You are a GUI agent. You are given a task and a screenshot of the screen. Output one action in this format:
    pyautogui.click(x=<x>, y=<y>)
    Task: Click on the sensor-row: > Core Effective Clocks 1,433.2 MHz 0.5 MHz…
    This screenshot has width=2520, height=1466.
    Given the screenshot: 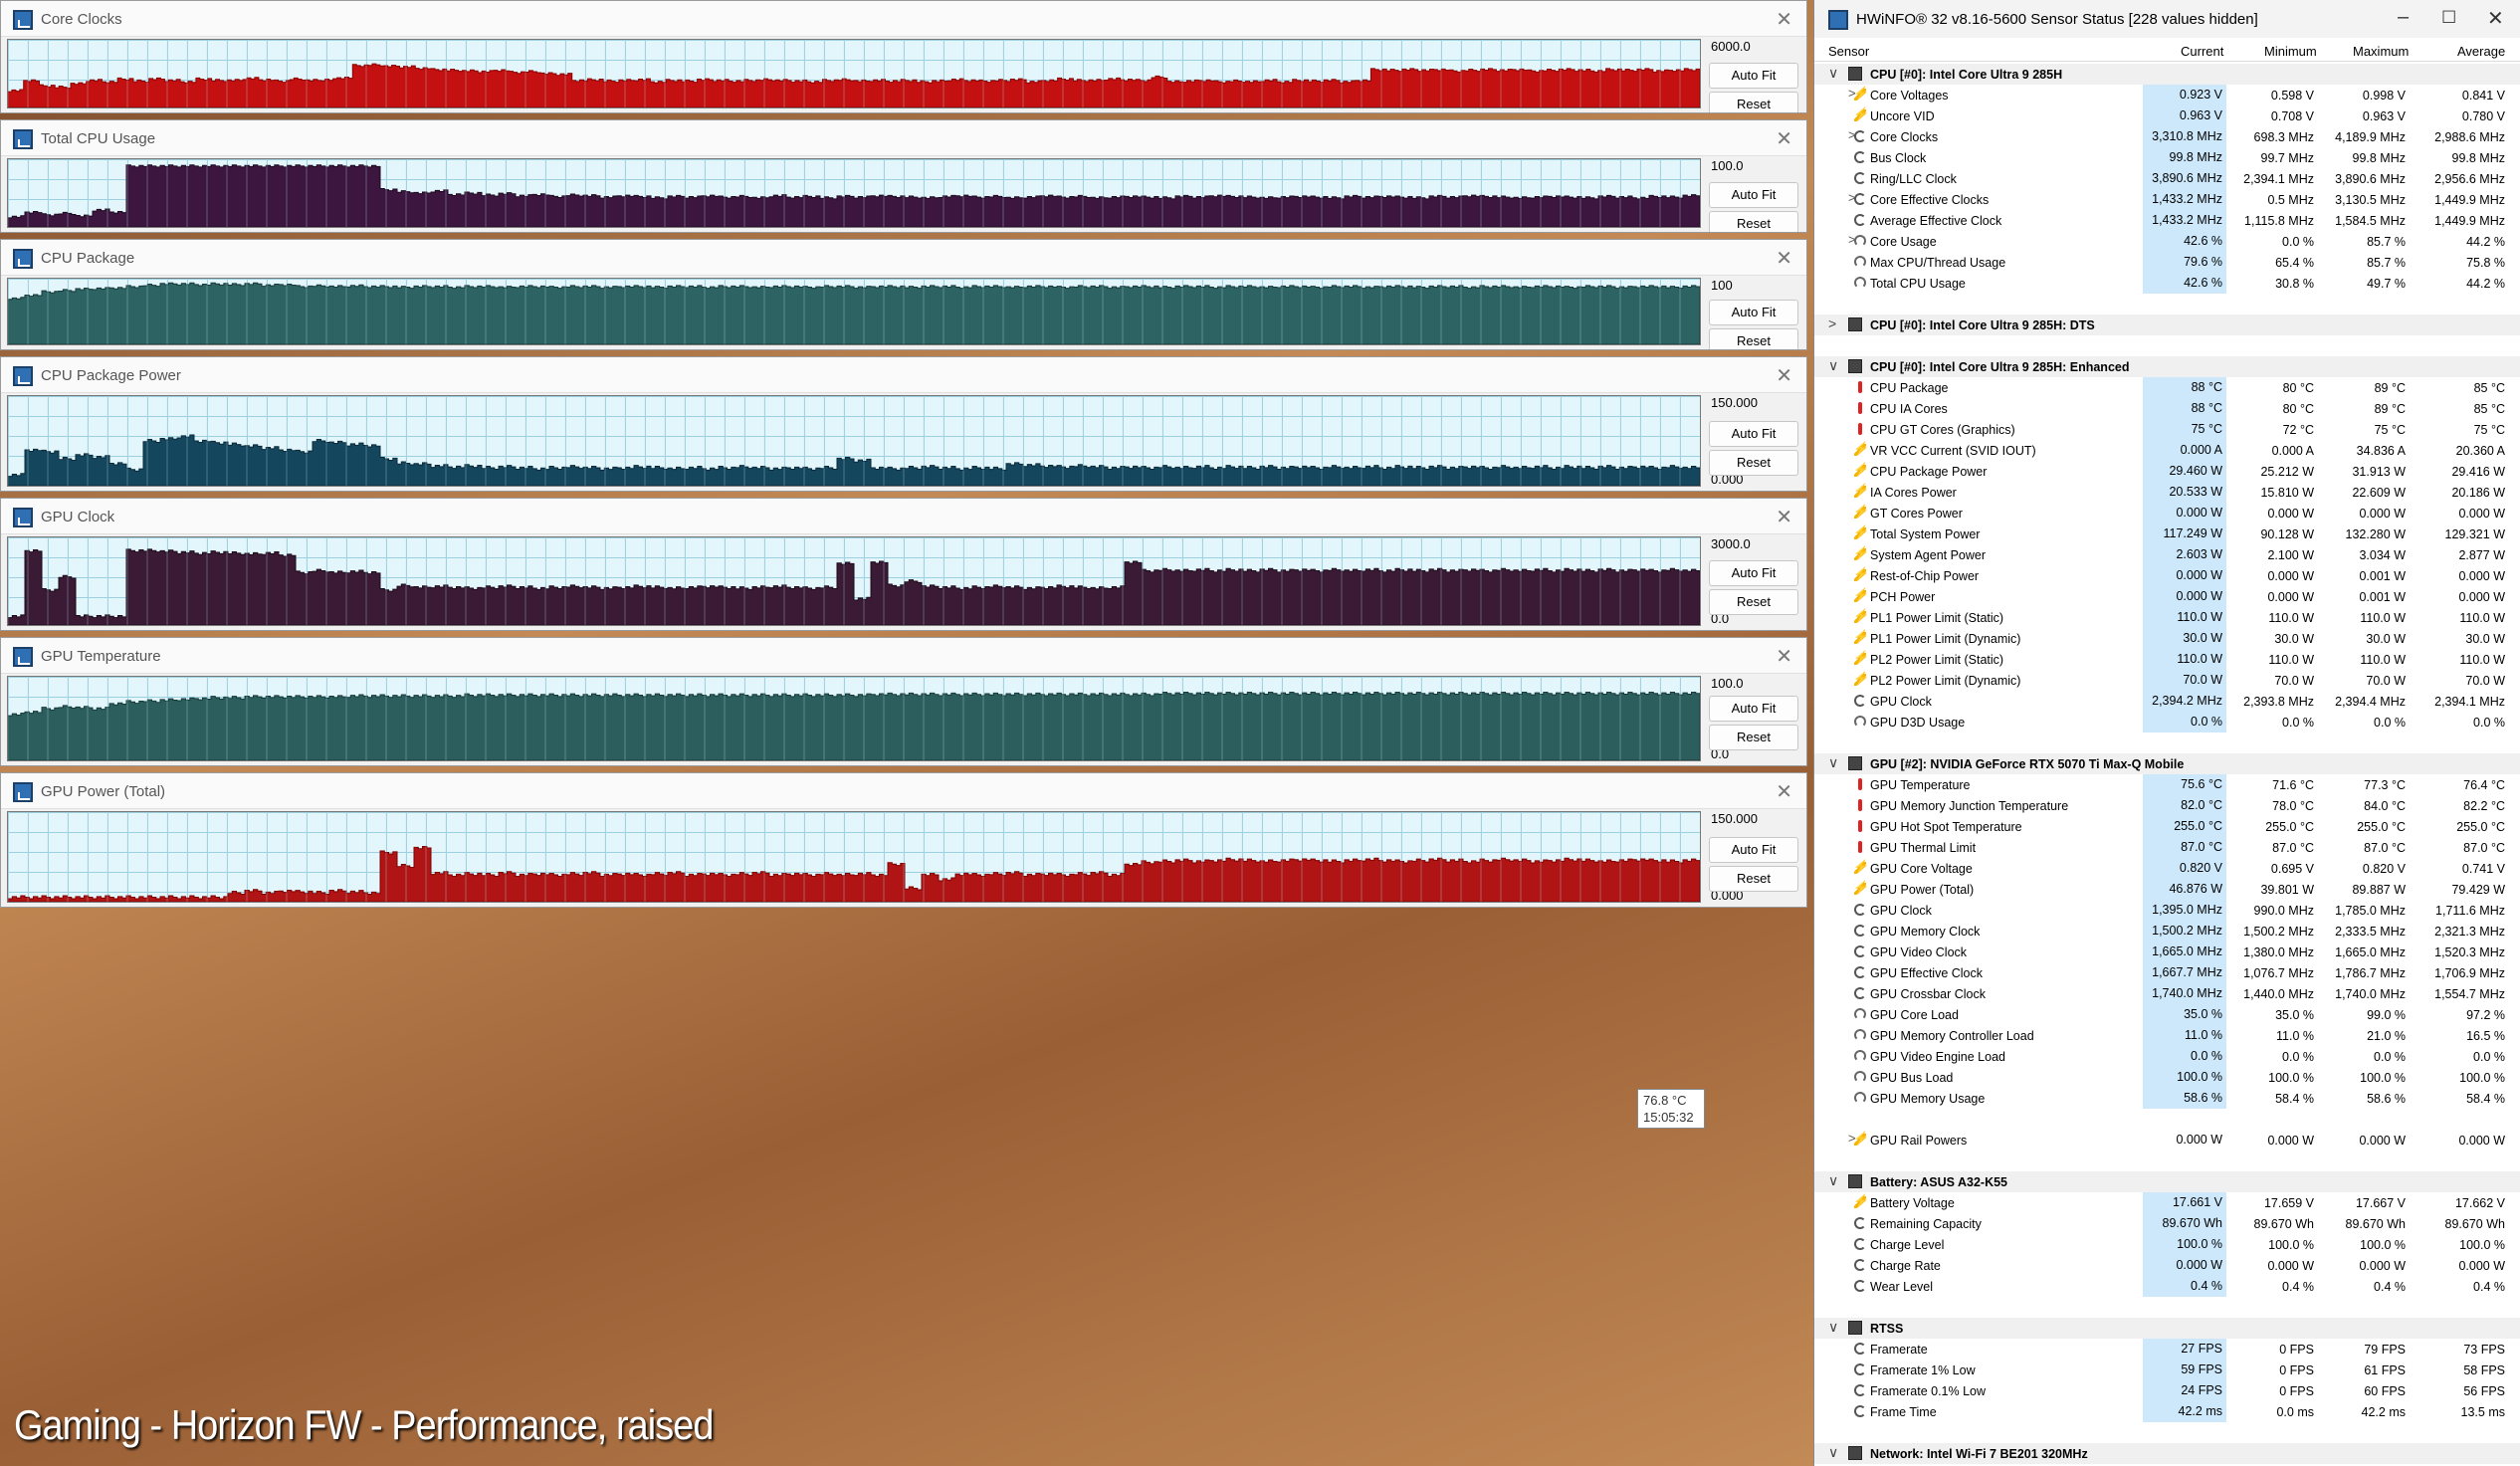 What is the action you would take?
    pyautogui.click(x=2167, y=199)
    